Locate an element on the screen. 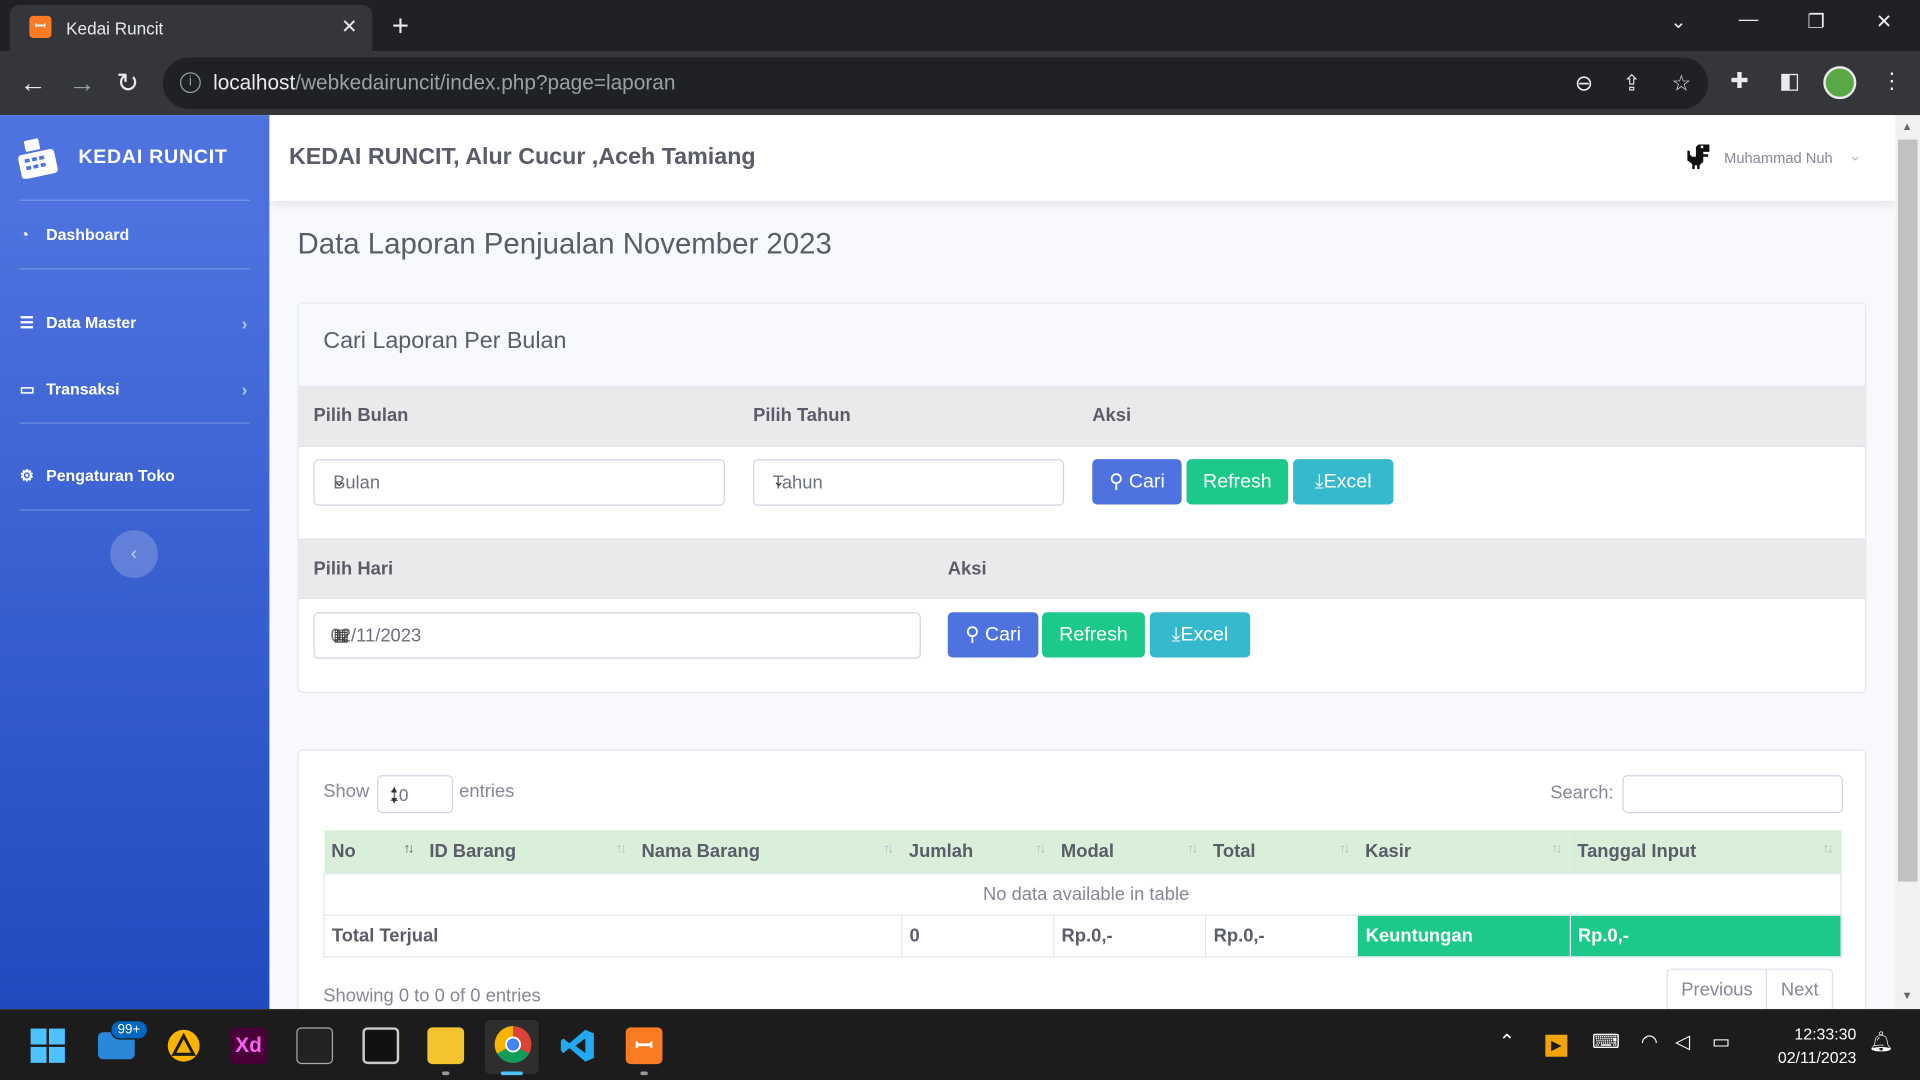 This screenshot has width=1920, height=1080. tab-search-icon: ⌄ is located at coordinates (1678, 22).